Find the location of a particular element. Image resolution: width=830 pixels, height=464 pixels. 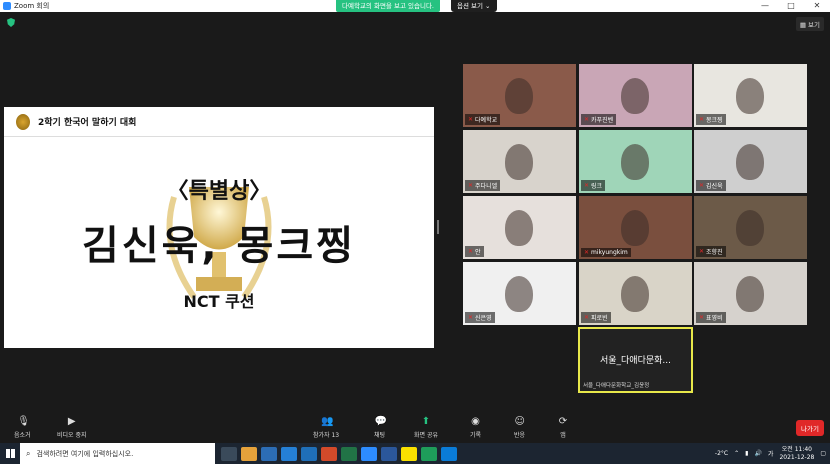

participant-tile: ✕ 김신욱 is located at coordinates (750, 161).